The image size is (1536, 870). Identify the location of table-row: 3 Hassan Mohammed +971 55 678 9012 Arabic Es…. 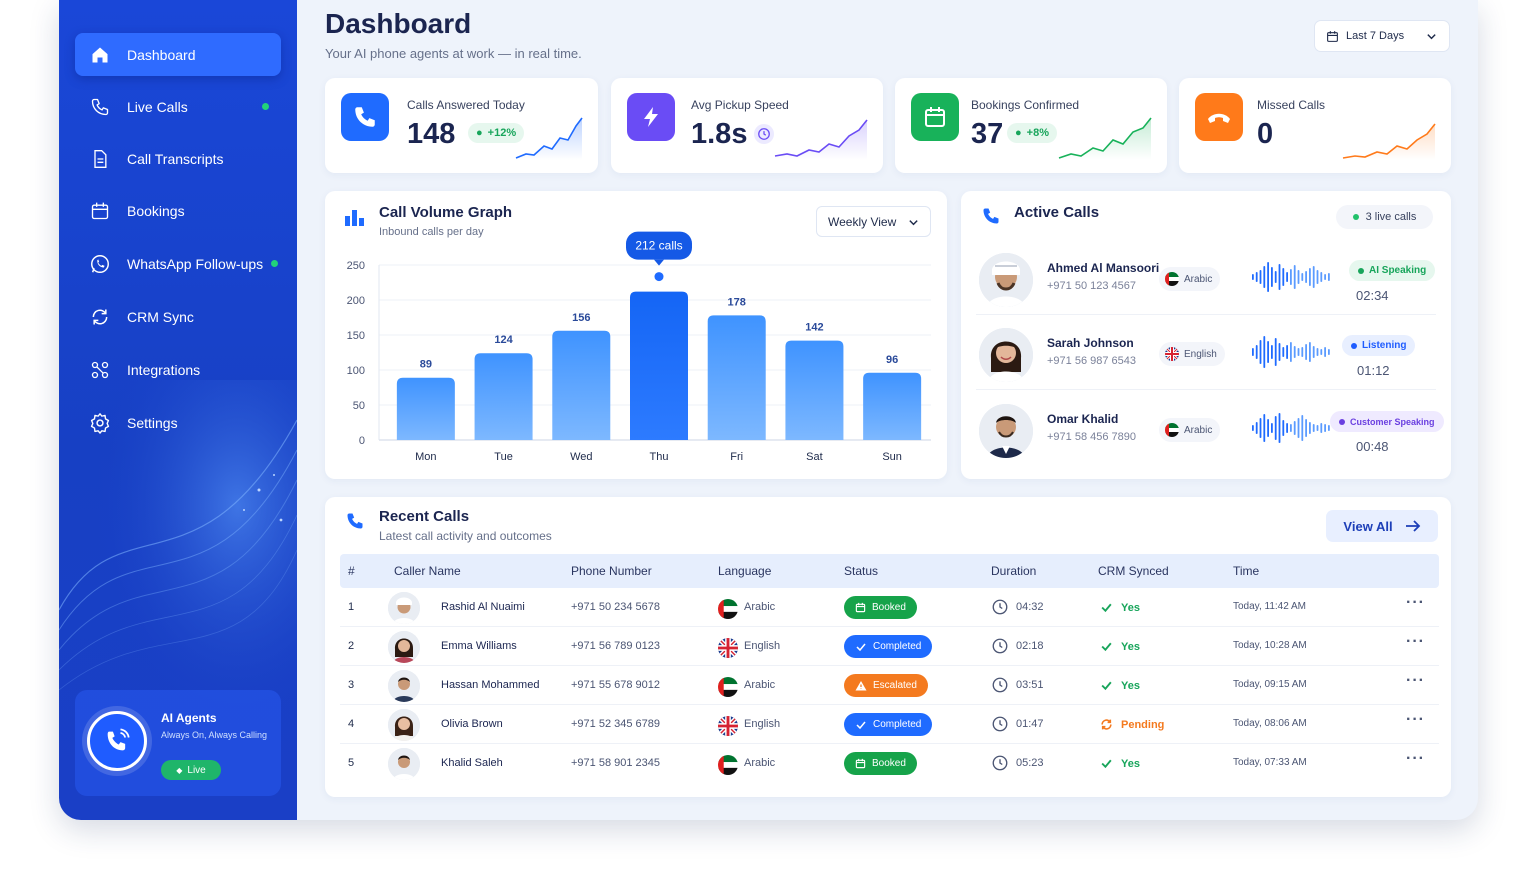
(889, 685).